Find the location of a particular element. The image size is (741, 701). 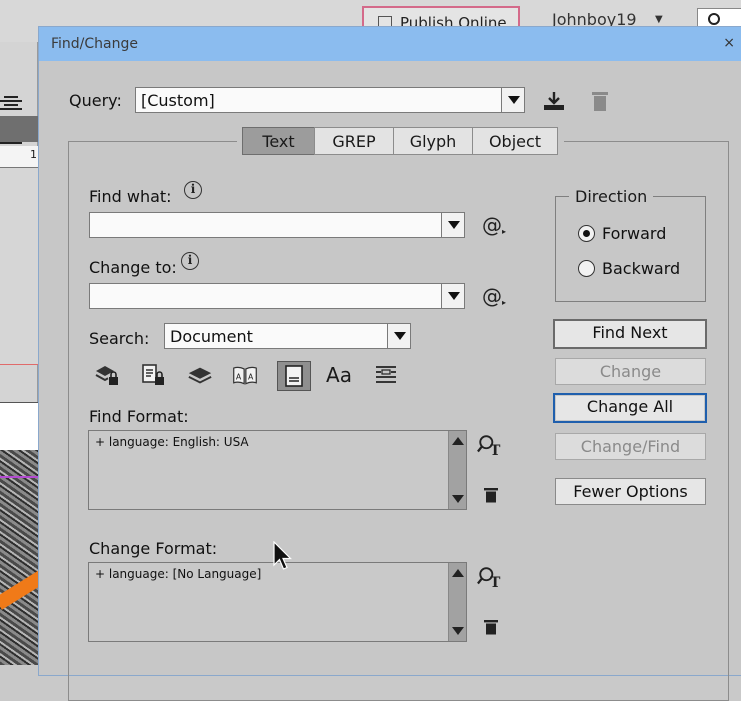

include-master-pages-icon: AA is located at coordinates (245, 375).